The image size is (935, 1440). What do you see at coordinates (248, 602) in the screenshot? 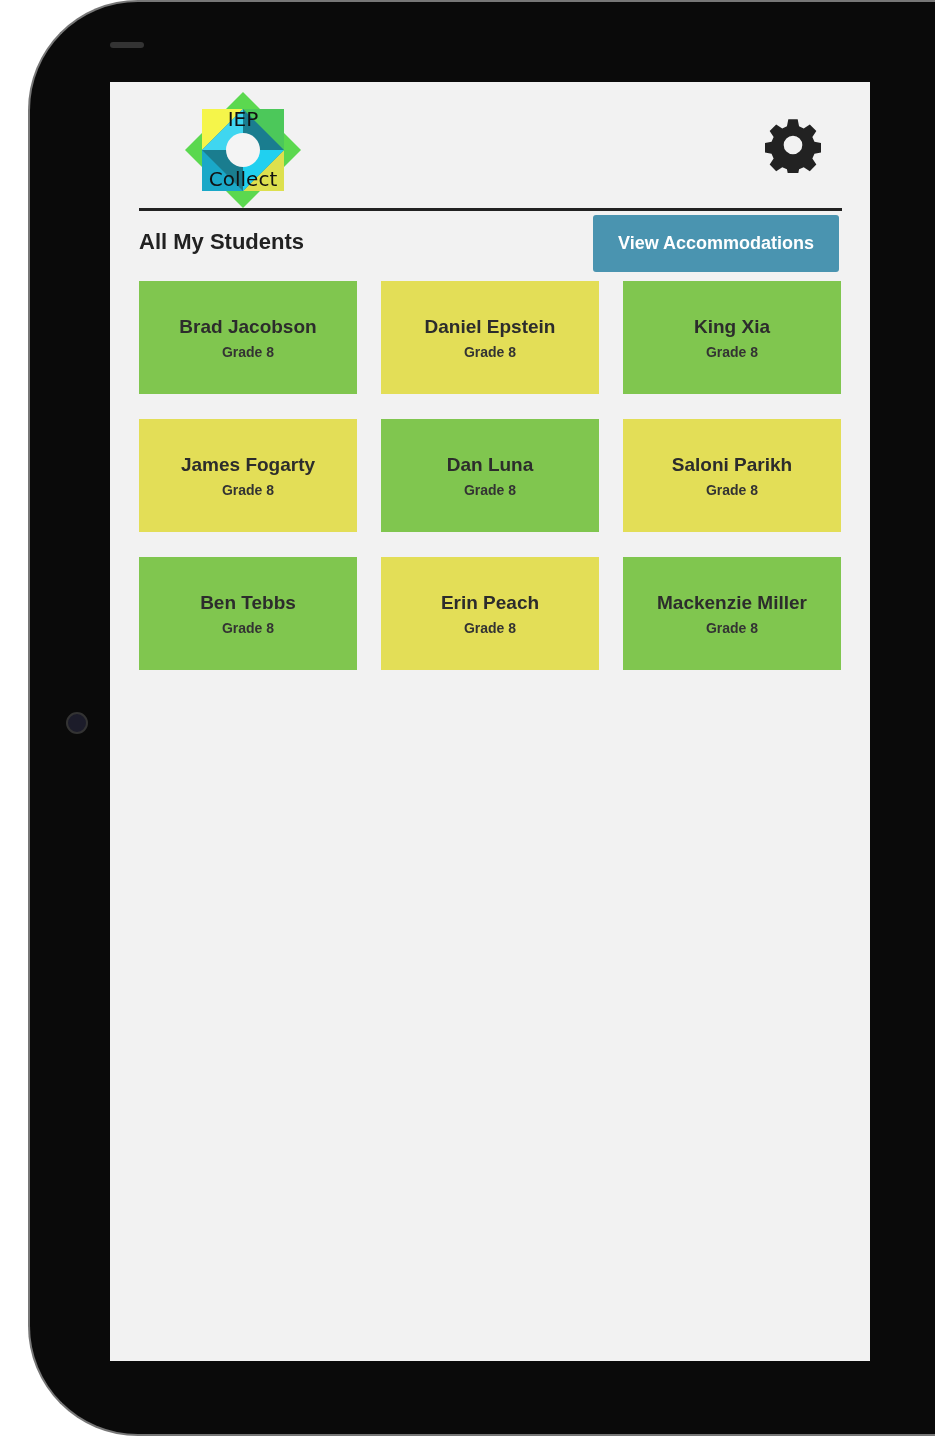
I see `student-name: Ben Tebbs` at bounding box center [248, 602].